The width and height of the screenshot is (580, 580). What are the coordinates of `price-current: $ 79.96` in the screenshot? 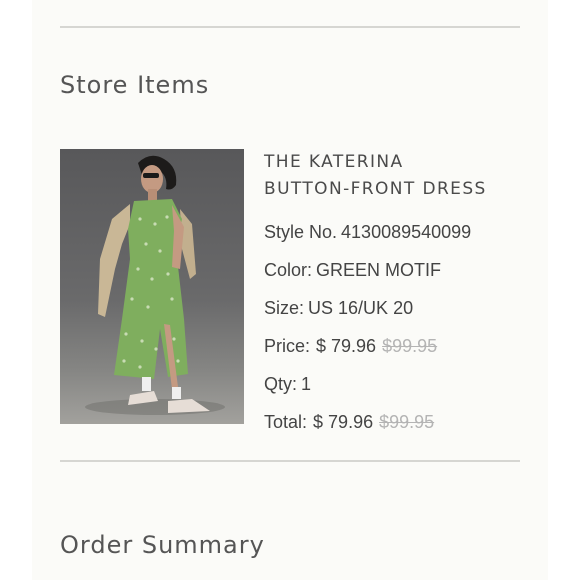 It's located at (346, 346).